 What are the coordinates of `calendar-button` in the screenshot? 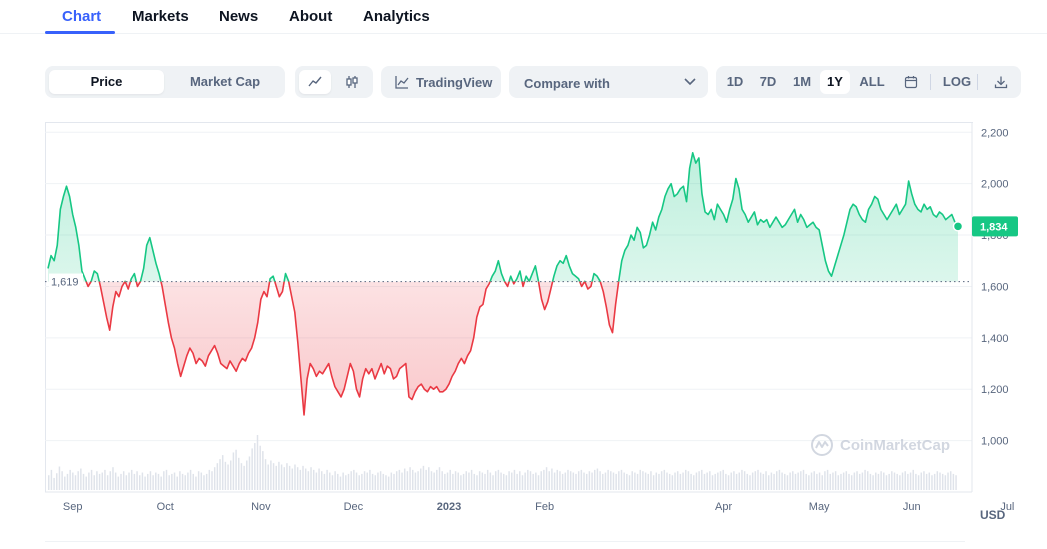 It's located at (911, 82).